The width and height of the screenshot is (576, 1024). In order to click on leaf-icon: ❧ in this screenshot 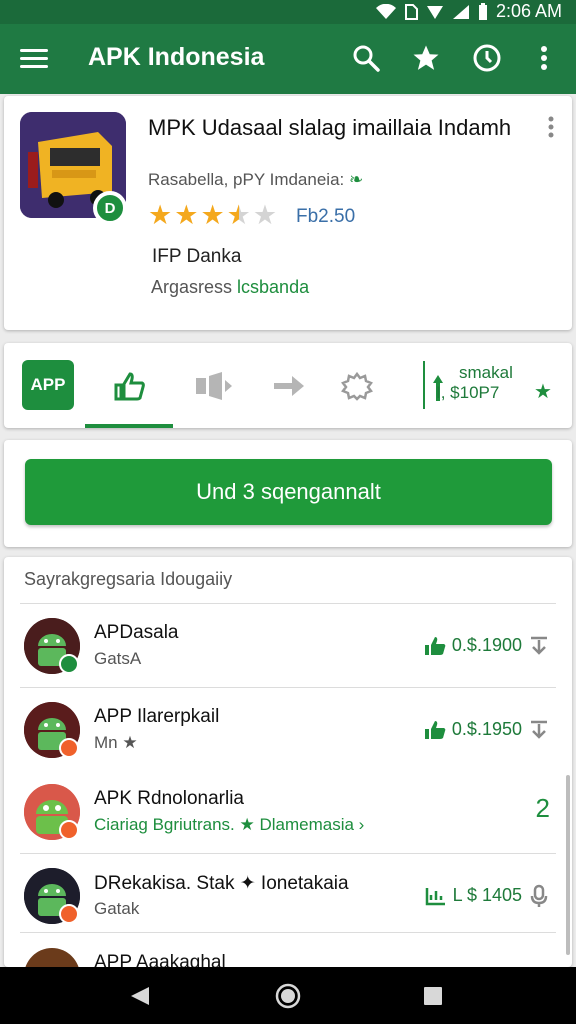, I will do `click(356, 179)`.